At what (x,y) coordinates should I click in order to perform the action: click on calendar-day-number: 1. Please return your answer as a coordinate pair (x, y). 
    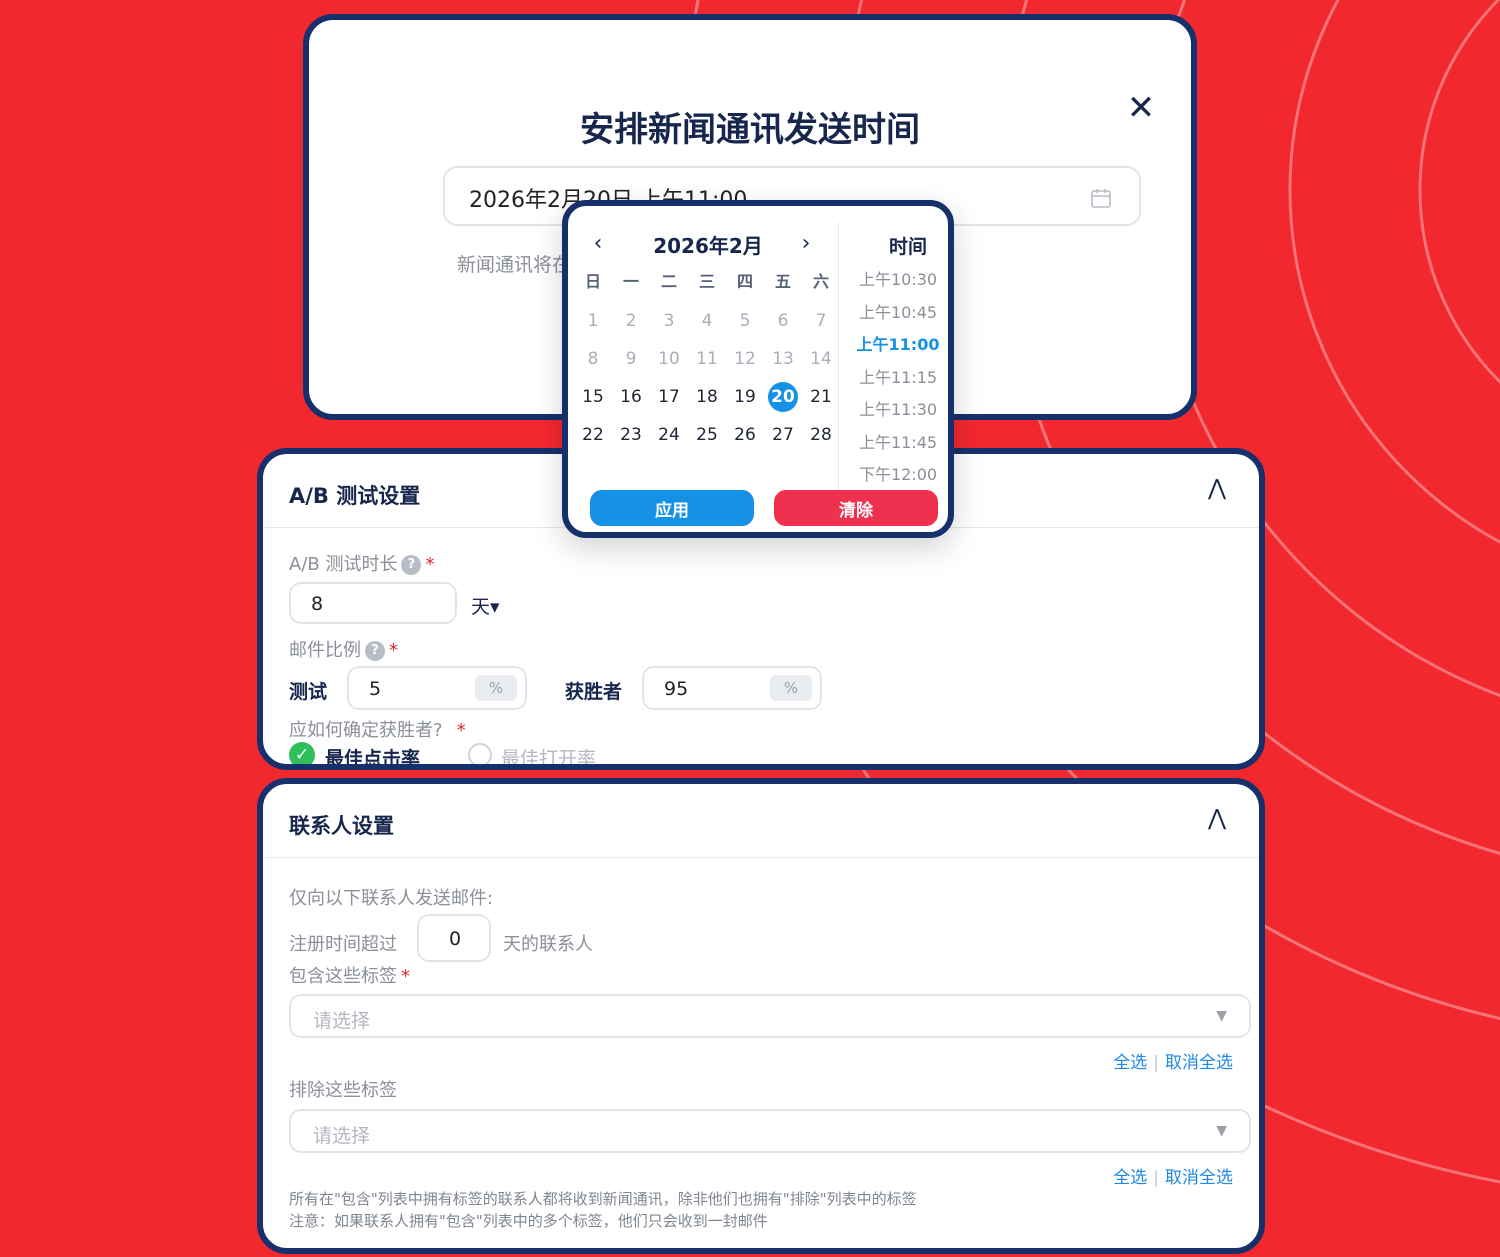
    Looking at the image, I should click on (593, 321).